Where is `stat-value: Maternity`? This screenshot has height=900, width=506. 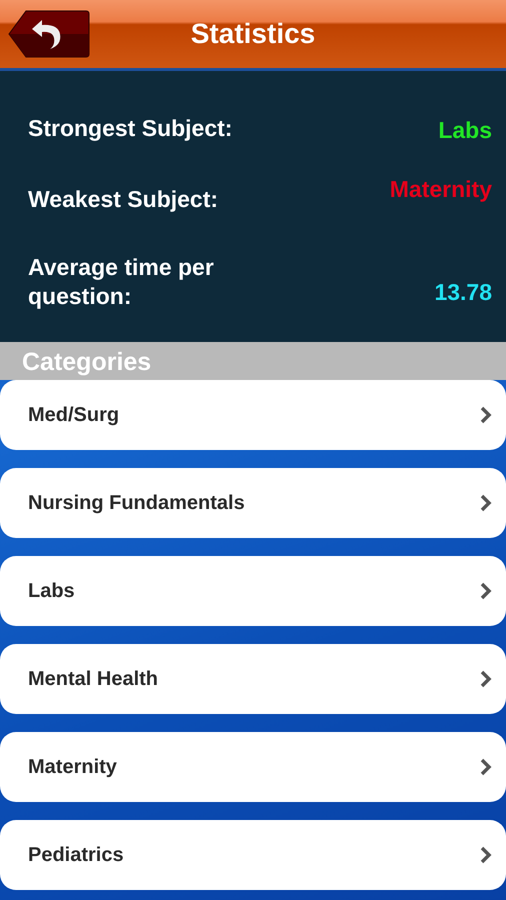
stat-value: Maternity is located at coordinates (441, 189).